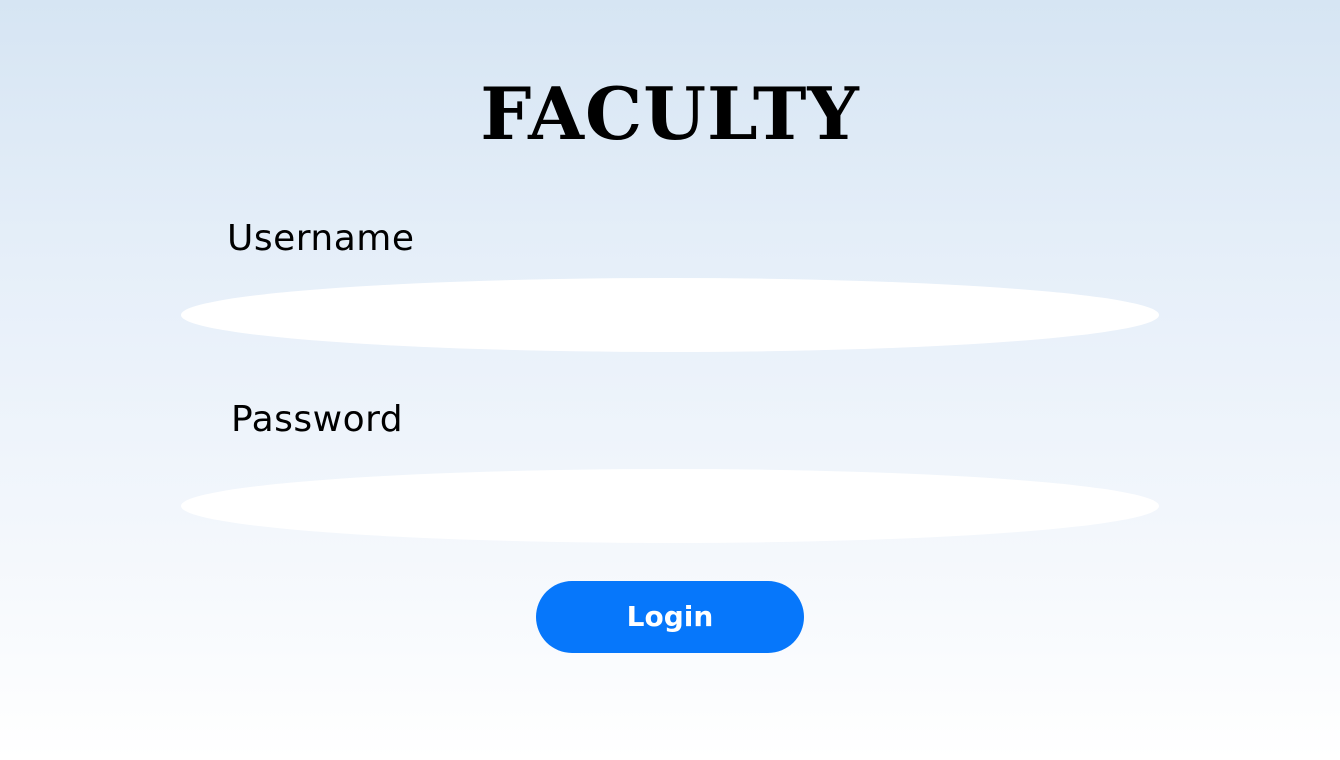  Describe the element at coordinates (317, 419) in the screenshot. I see `password-label: Password` at that location.